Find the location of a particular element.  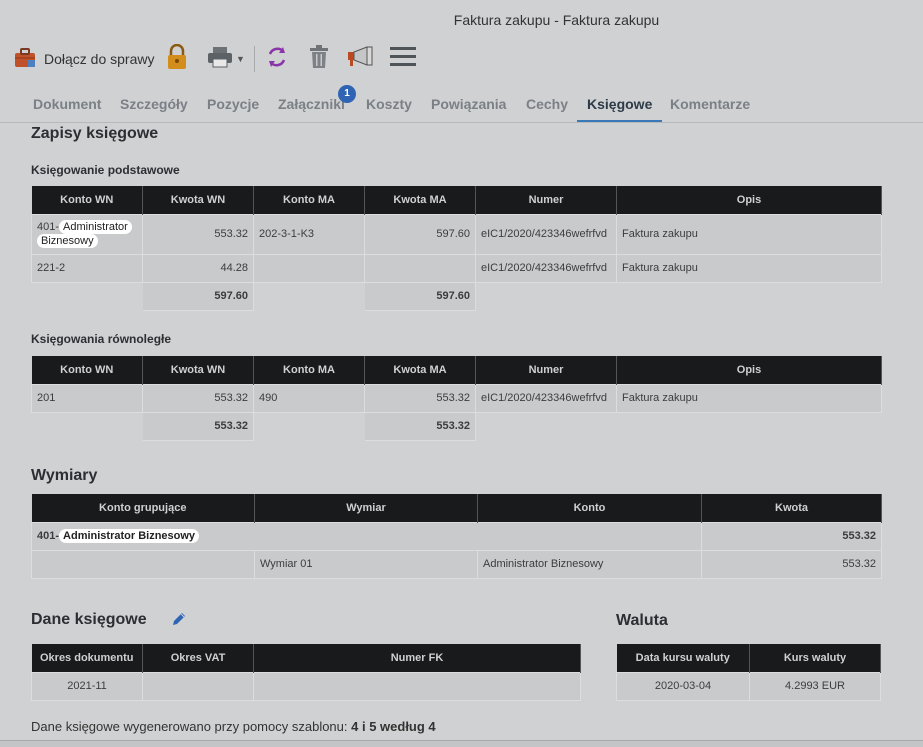

col-header-data-kursu: Data kursu waluty is located at coordinates (683, 658).